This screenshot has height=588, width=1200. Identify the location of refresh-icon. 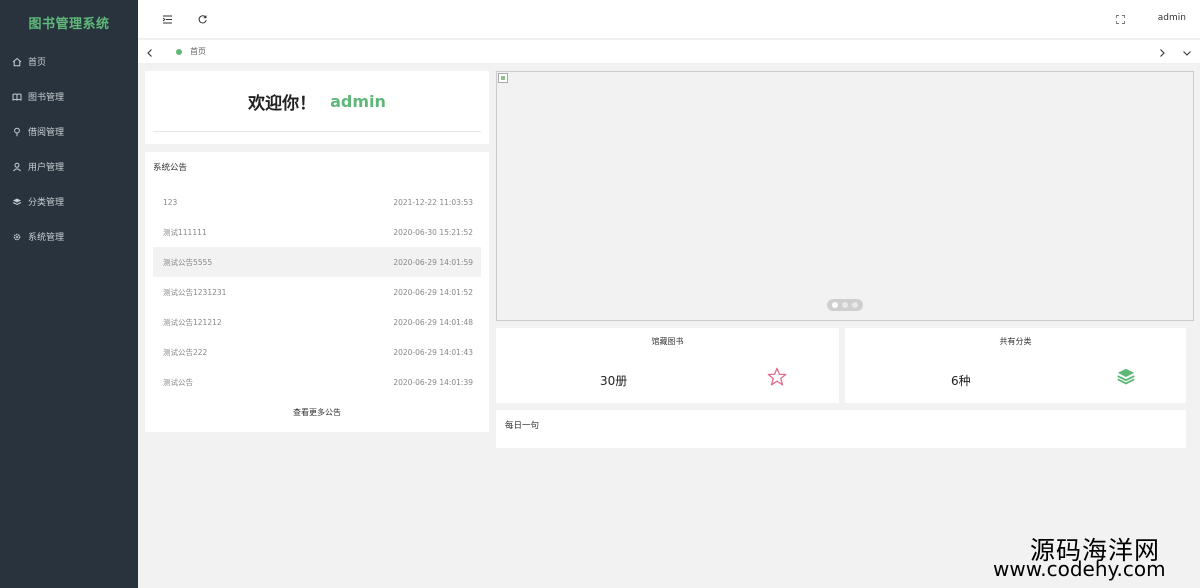
(202, 19).